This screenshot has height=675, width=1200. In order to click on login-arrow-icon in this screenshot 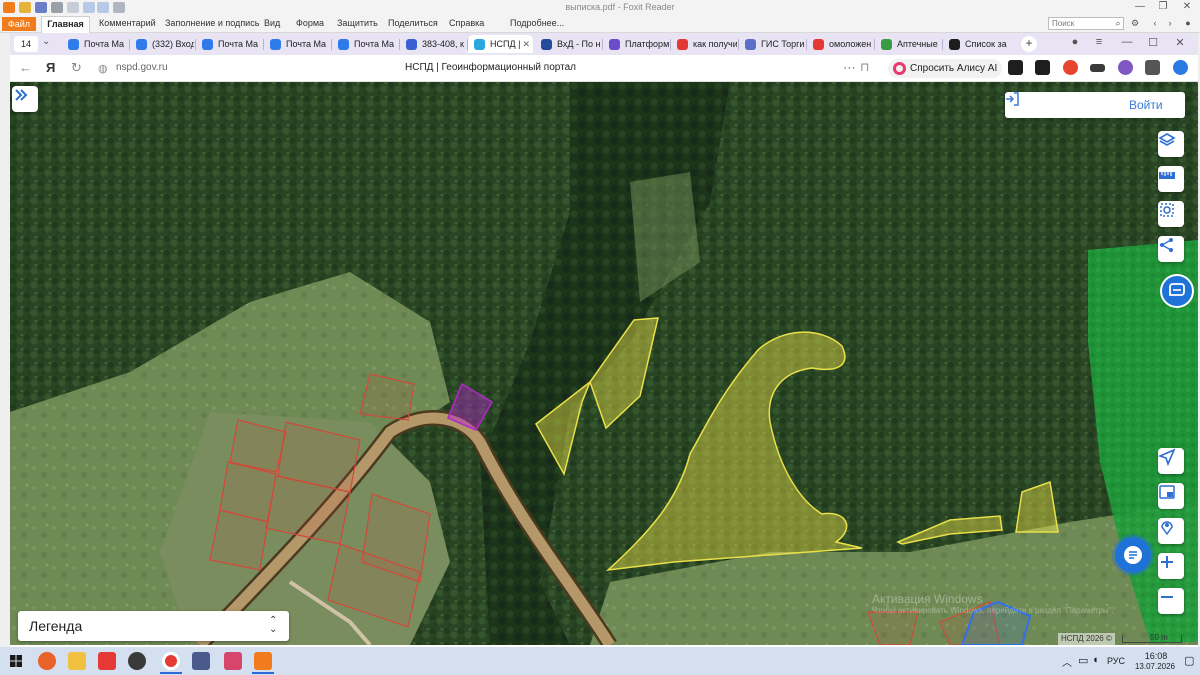, I will do `click(1012, 99)`.